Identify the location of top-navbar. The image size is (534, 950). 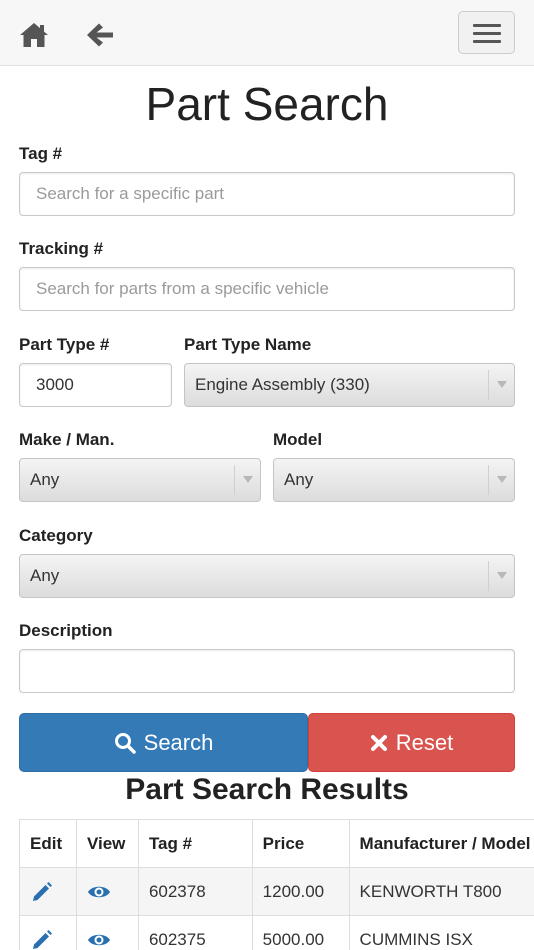
(267, 33).